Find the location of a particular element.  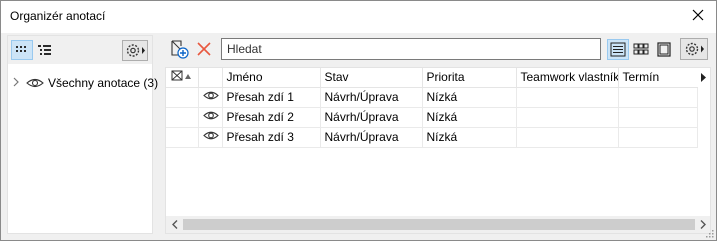

cell-name: Přesah zdí 2 is located at coordinates (271, 117).